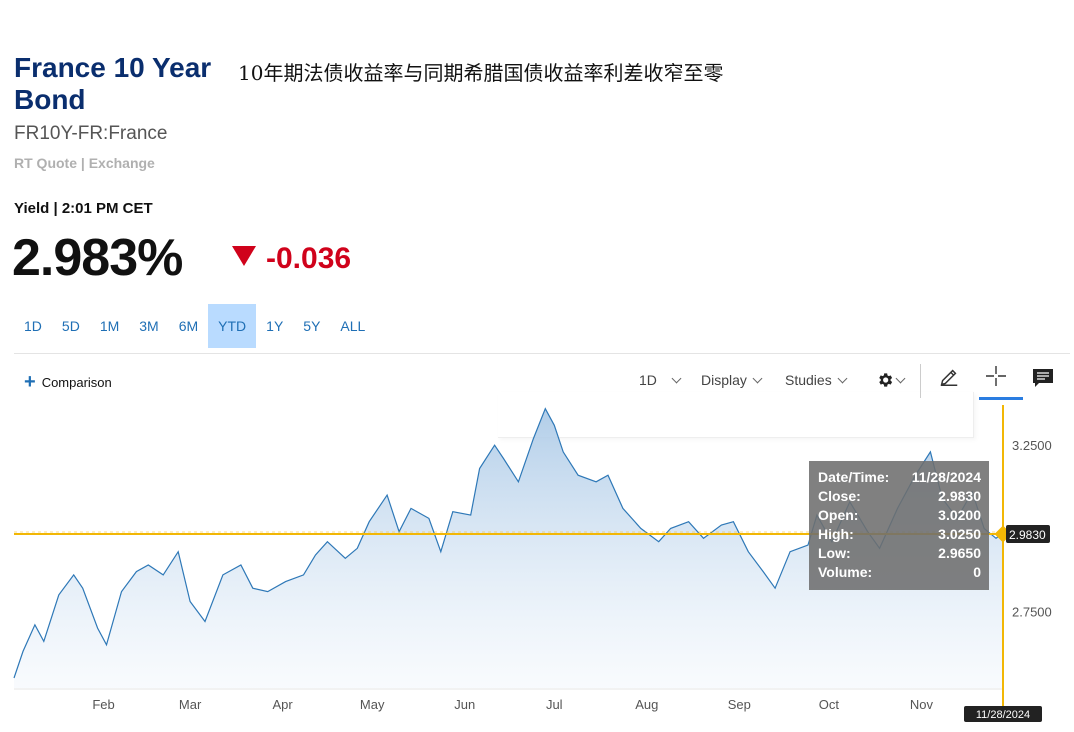 The width and height of the screenshot is (1074, 732). Describe the element at coordinates (274, 326) in the screenshot. I see `range-1y: 1Y` at that location.